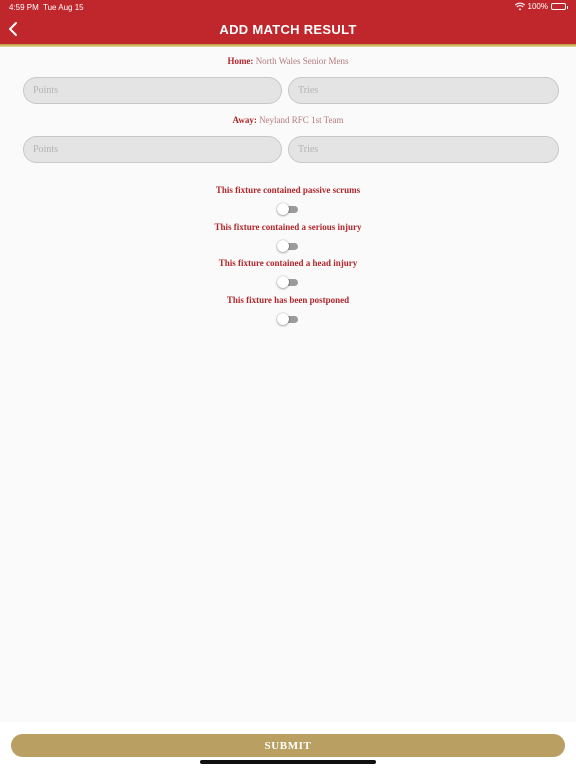 The image size is (576, 768). I want to click on away-team-line: Away: Neyland RFC 1st Team, so click(288, 120).